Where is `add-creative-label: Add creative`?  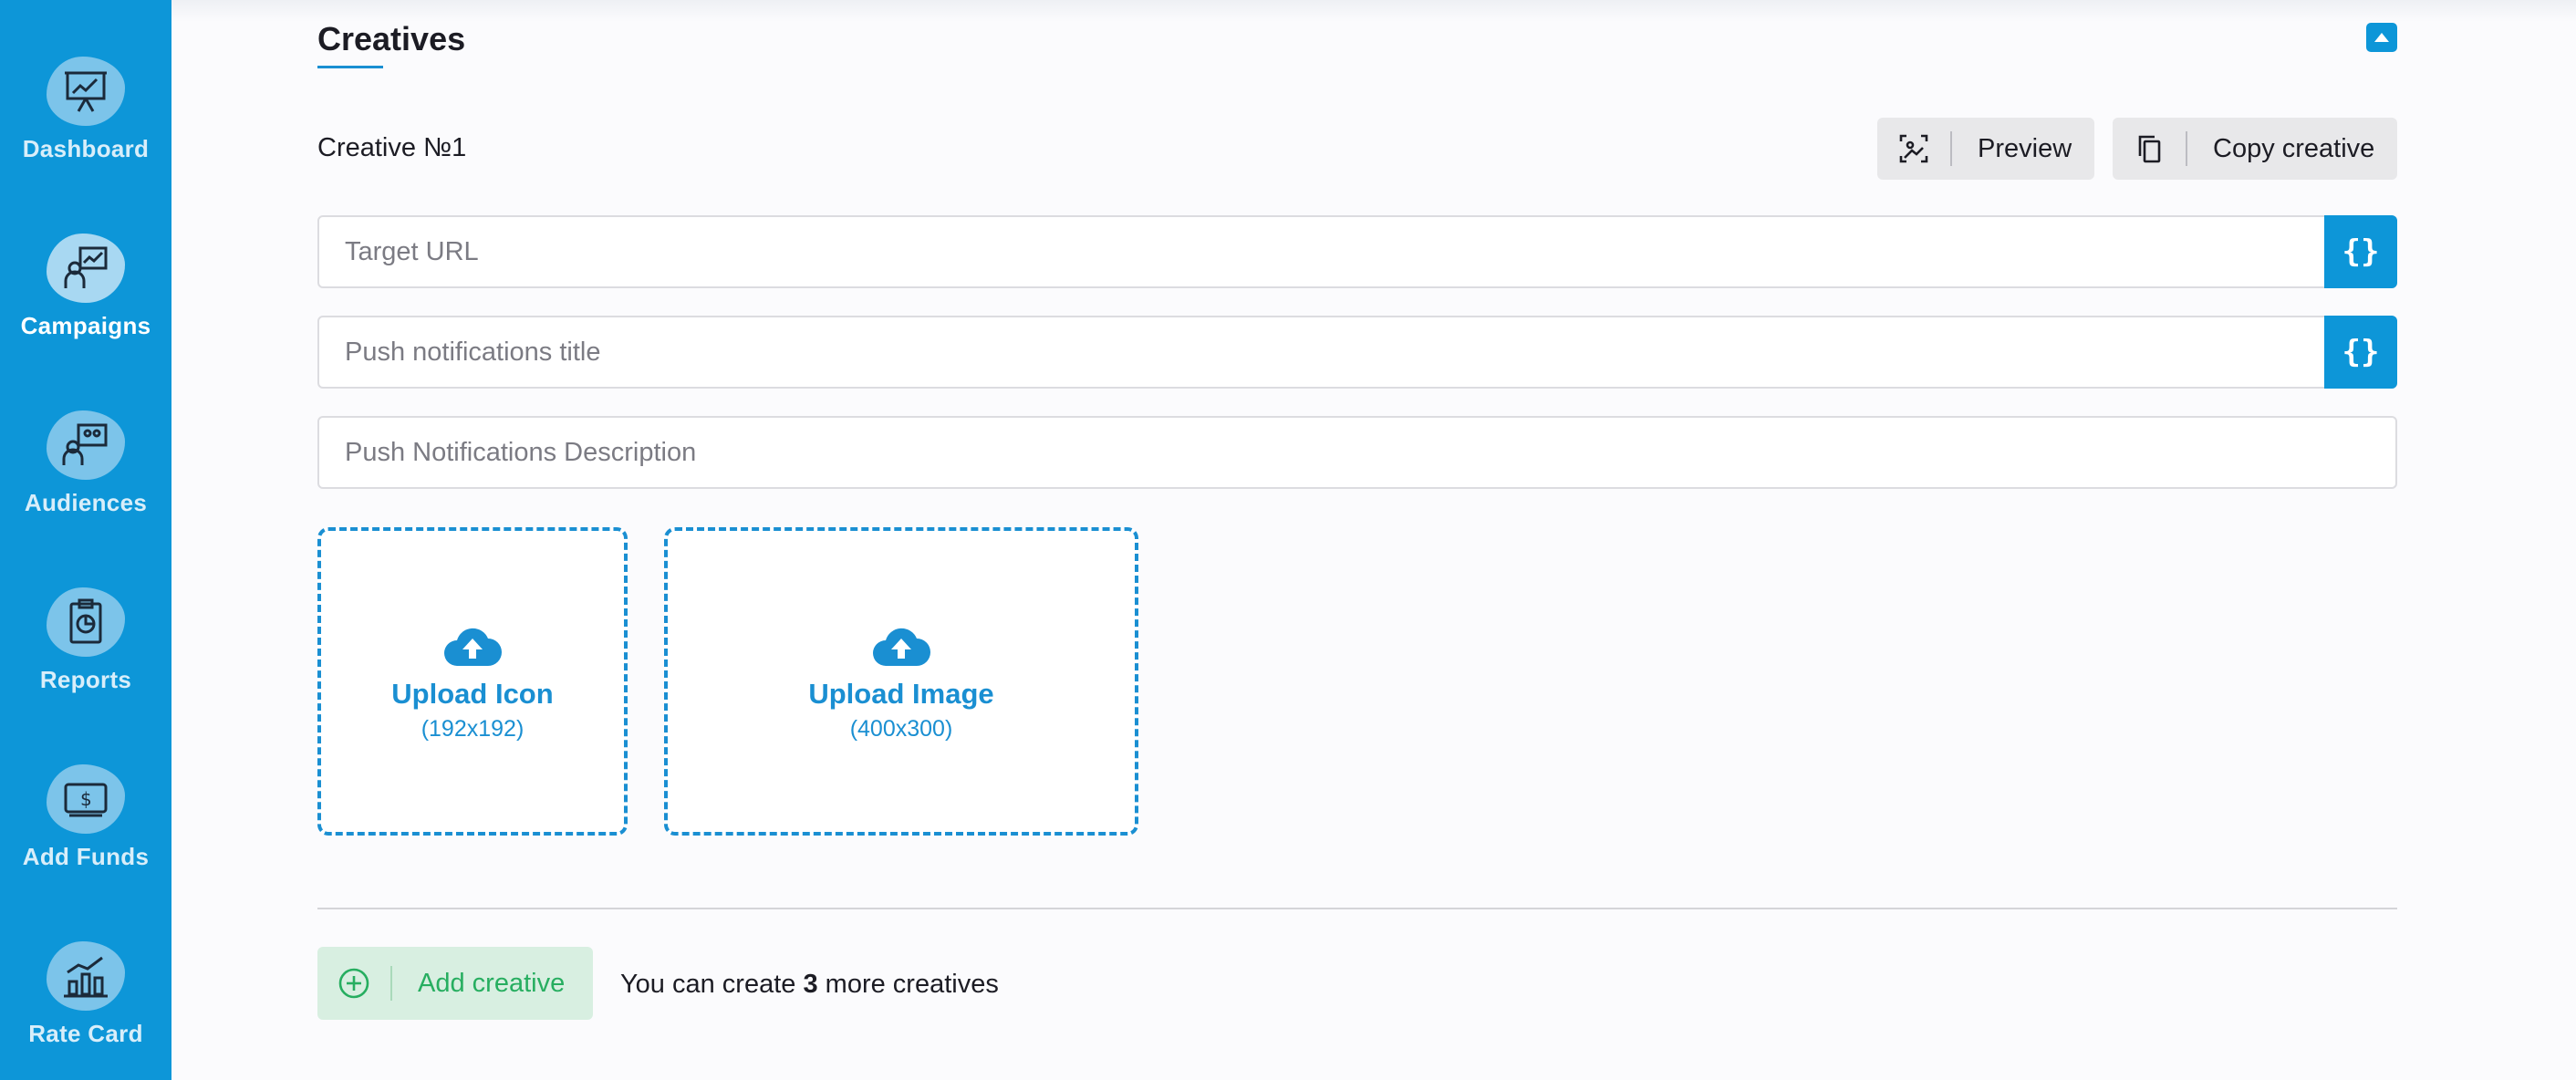 add-creative-label: Add creative is located at coordinates (492, 983).